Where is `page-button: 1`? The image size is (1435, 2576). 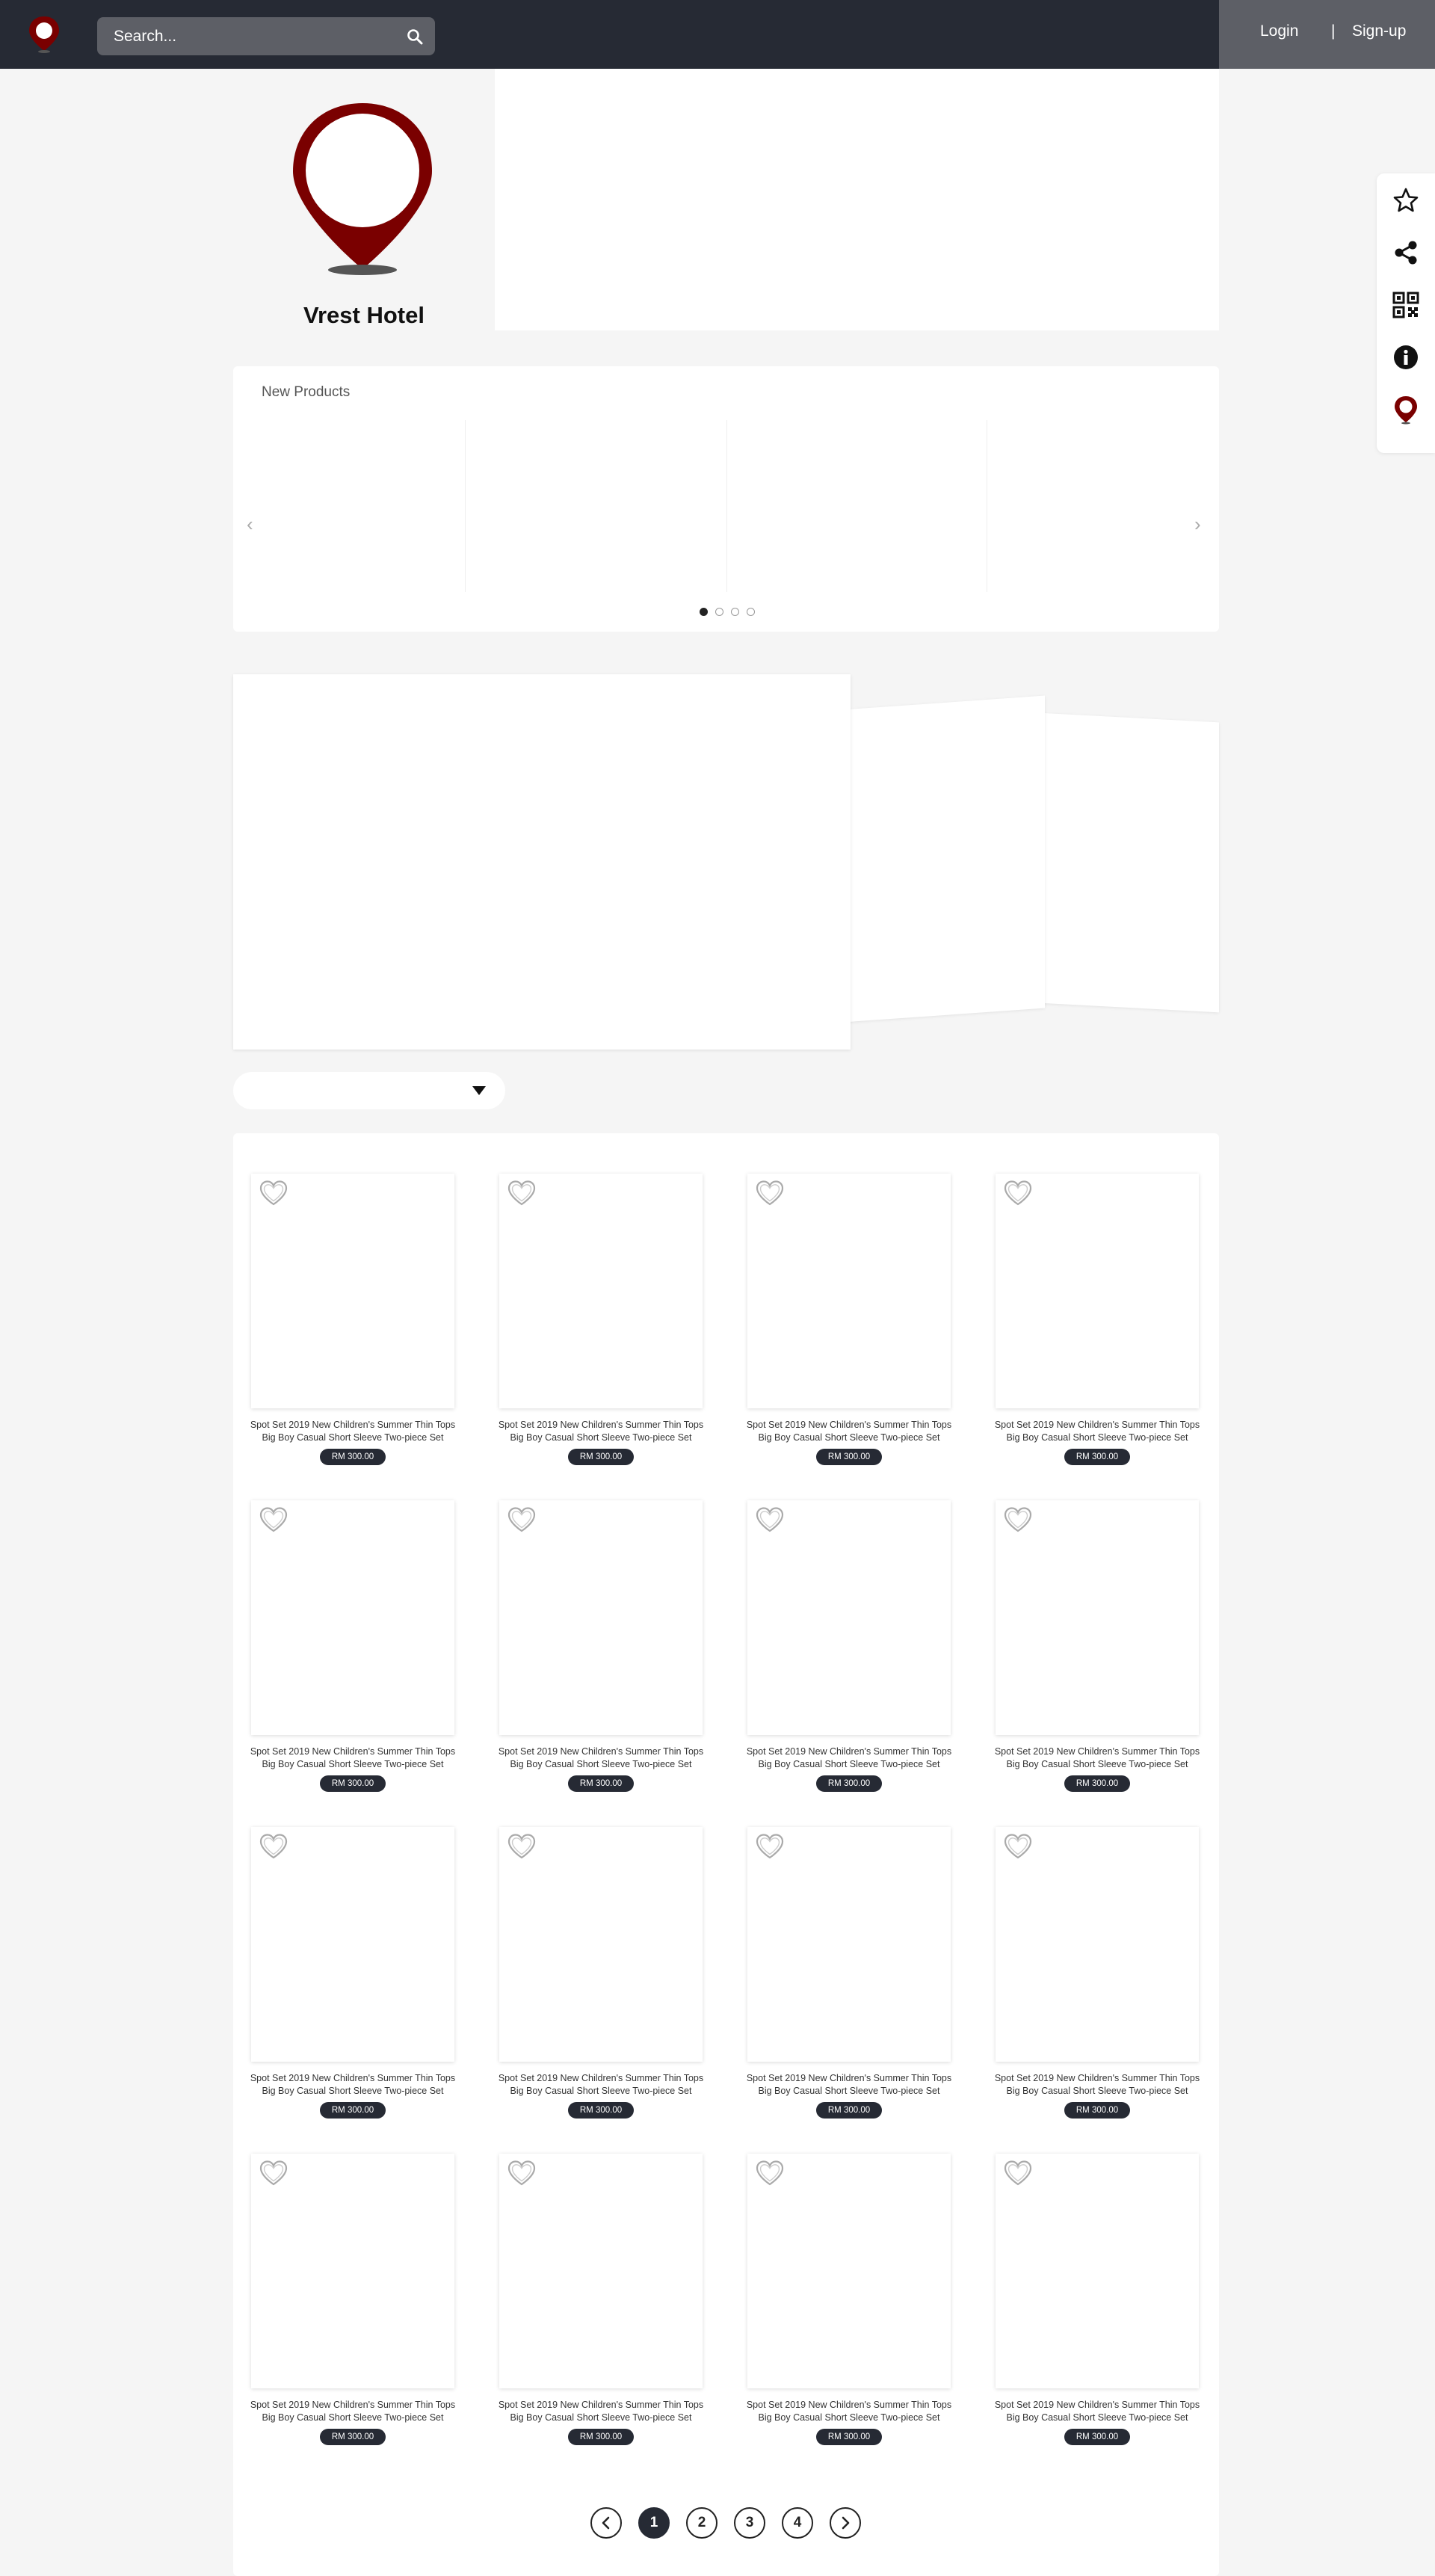 page-button: 1 is located at coordinates (654, 2523).